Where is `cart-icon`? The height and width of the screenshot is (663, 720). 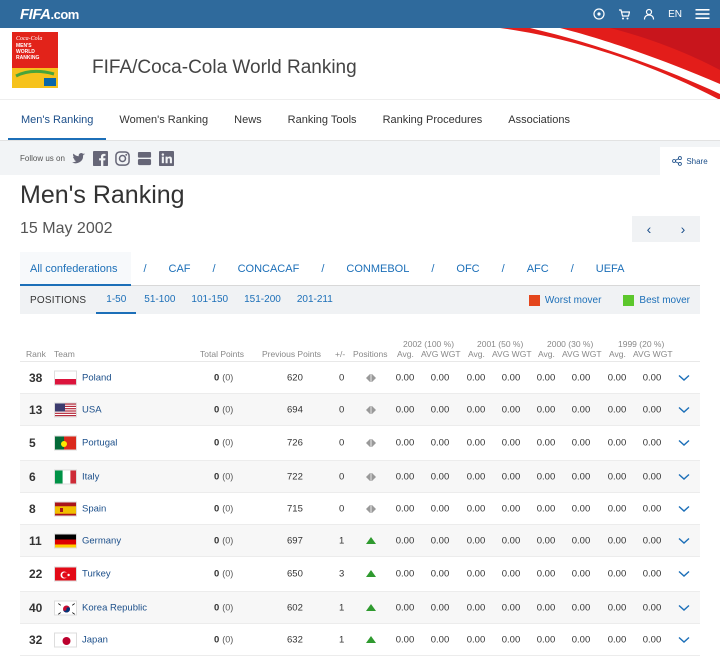 cart-icon is located at coordinates (624, 14).